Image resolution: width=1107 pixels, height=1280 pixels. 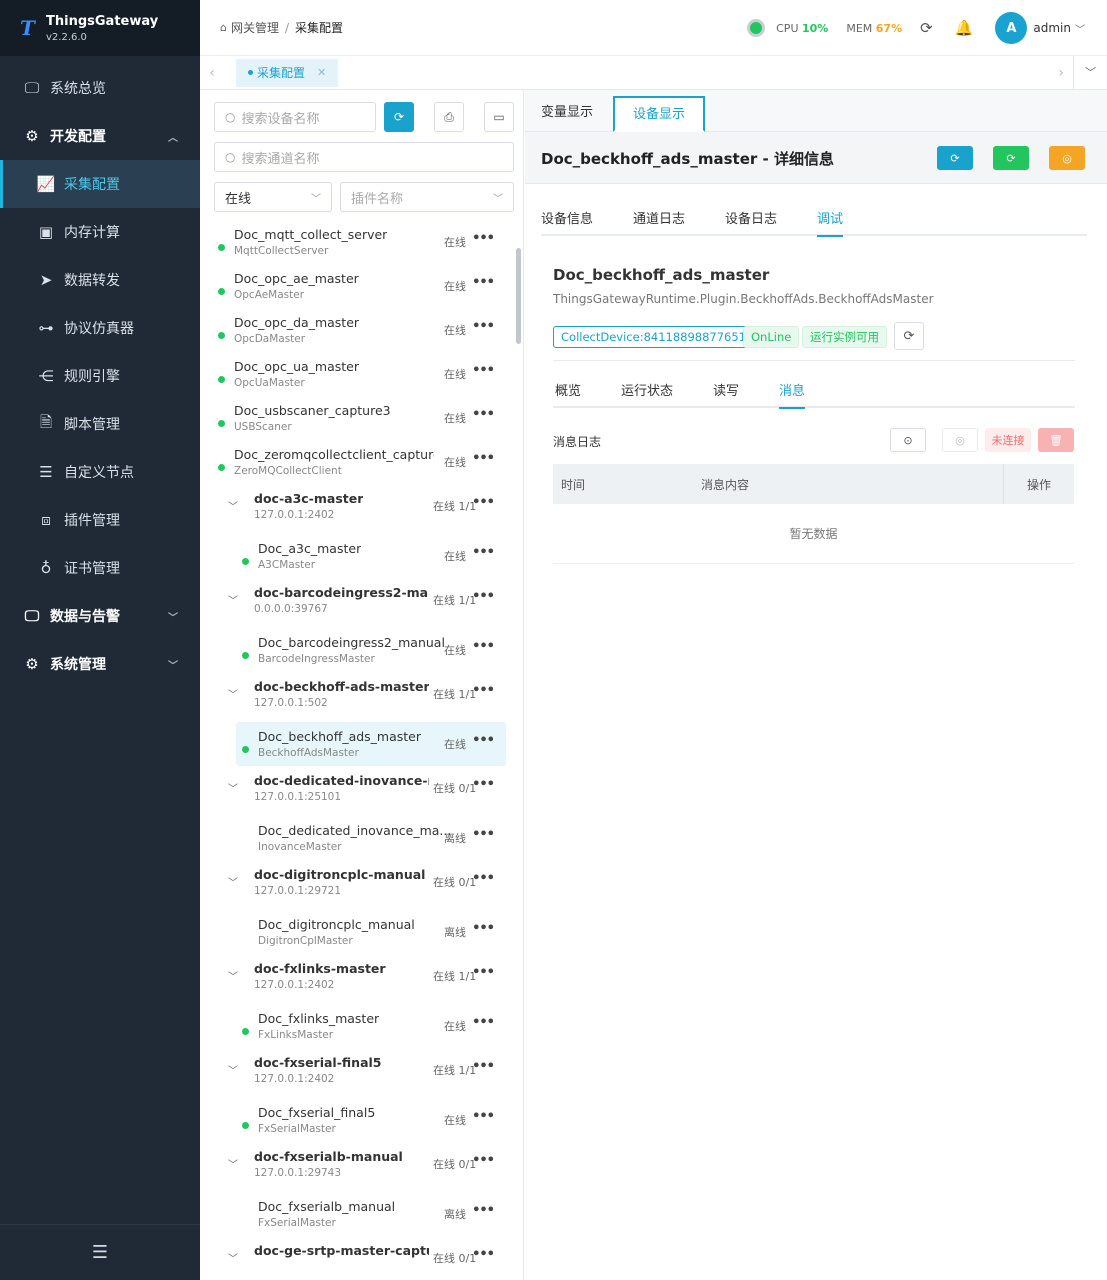 What do you see at coordinates (223, 27) in the screenshot?
I see `home-icon: ⌂` at bounding box center [223, 27].